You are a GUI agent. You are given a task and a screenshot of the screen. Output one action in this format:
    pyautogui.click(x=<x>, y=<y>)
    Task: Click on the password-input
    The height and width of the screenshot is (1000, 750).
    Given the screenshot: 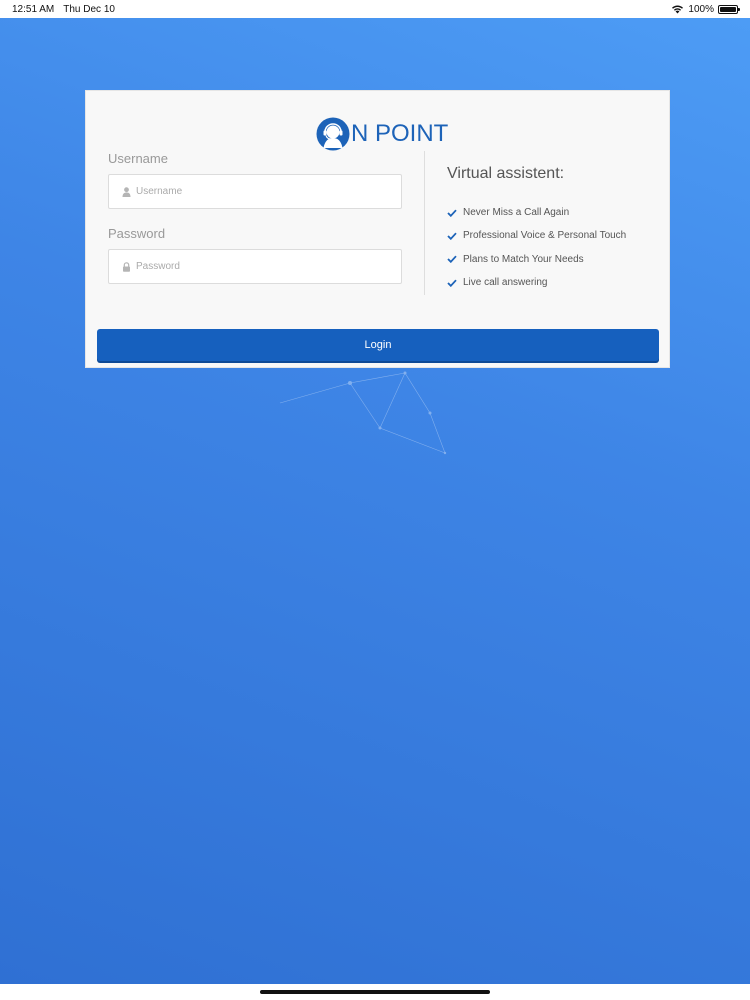 What is the action you would take?
    pyautogui.click(x=266, y=266)
    